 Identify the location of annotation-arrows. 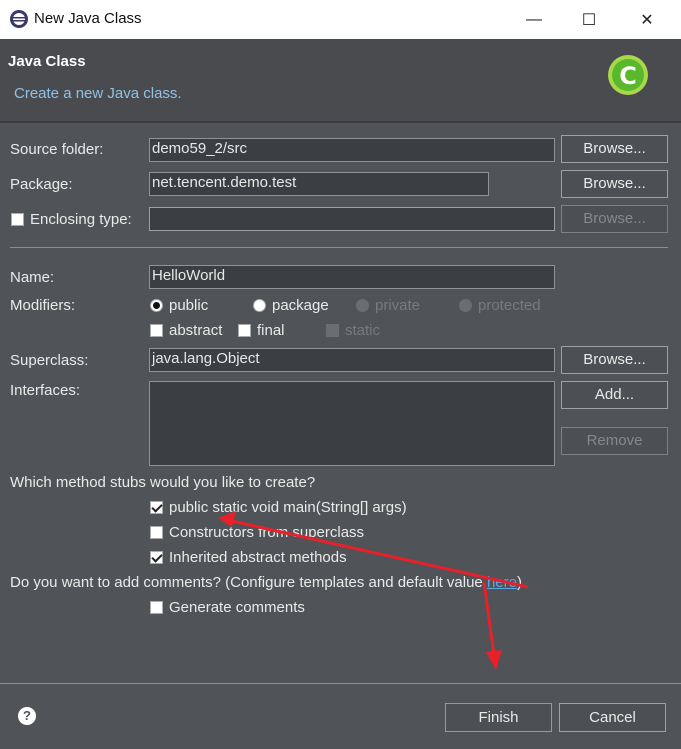
(373, 590).